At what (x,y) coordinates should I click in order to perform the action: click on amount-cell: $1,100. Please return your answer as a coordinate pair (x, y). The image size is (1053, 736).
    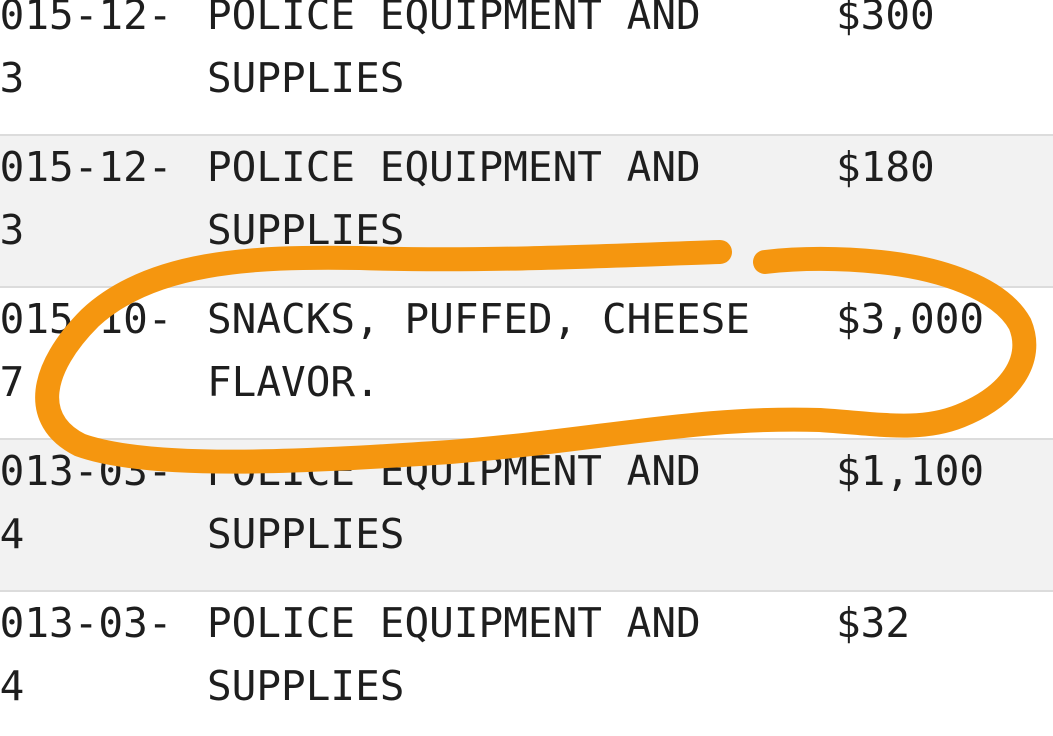
    Looking at the image, I should click on (910, 471).